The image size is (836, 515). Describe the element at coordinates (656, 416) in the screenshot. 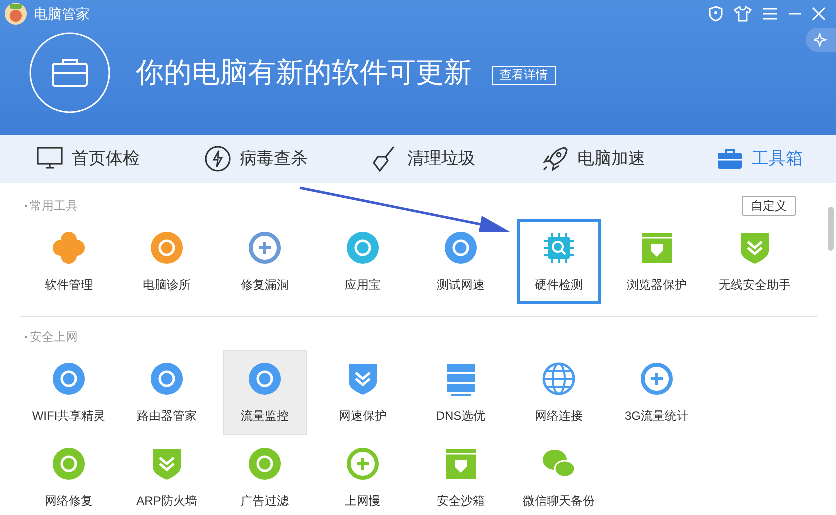

I see `tool-label: 3G流量统计` at that location.